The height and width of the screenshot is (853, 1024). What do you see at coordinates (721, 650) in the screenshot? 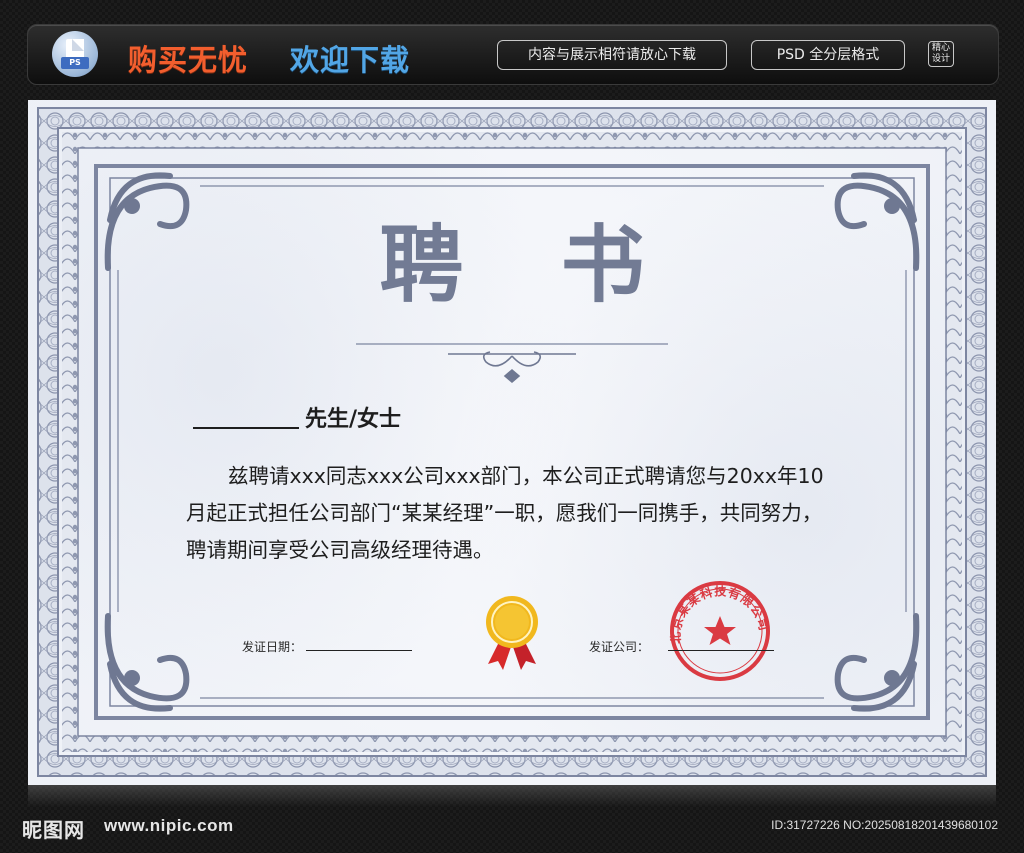
I see `issuing-company-line` at bounding box center [721, 650].